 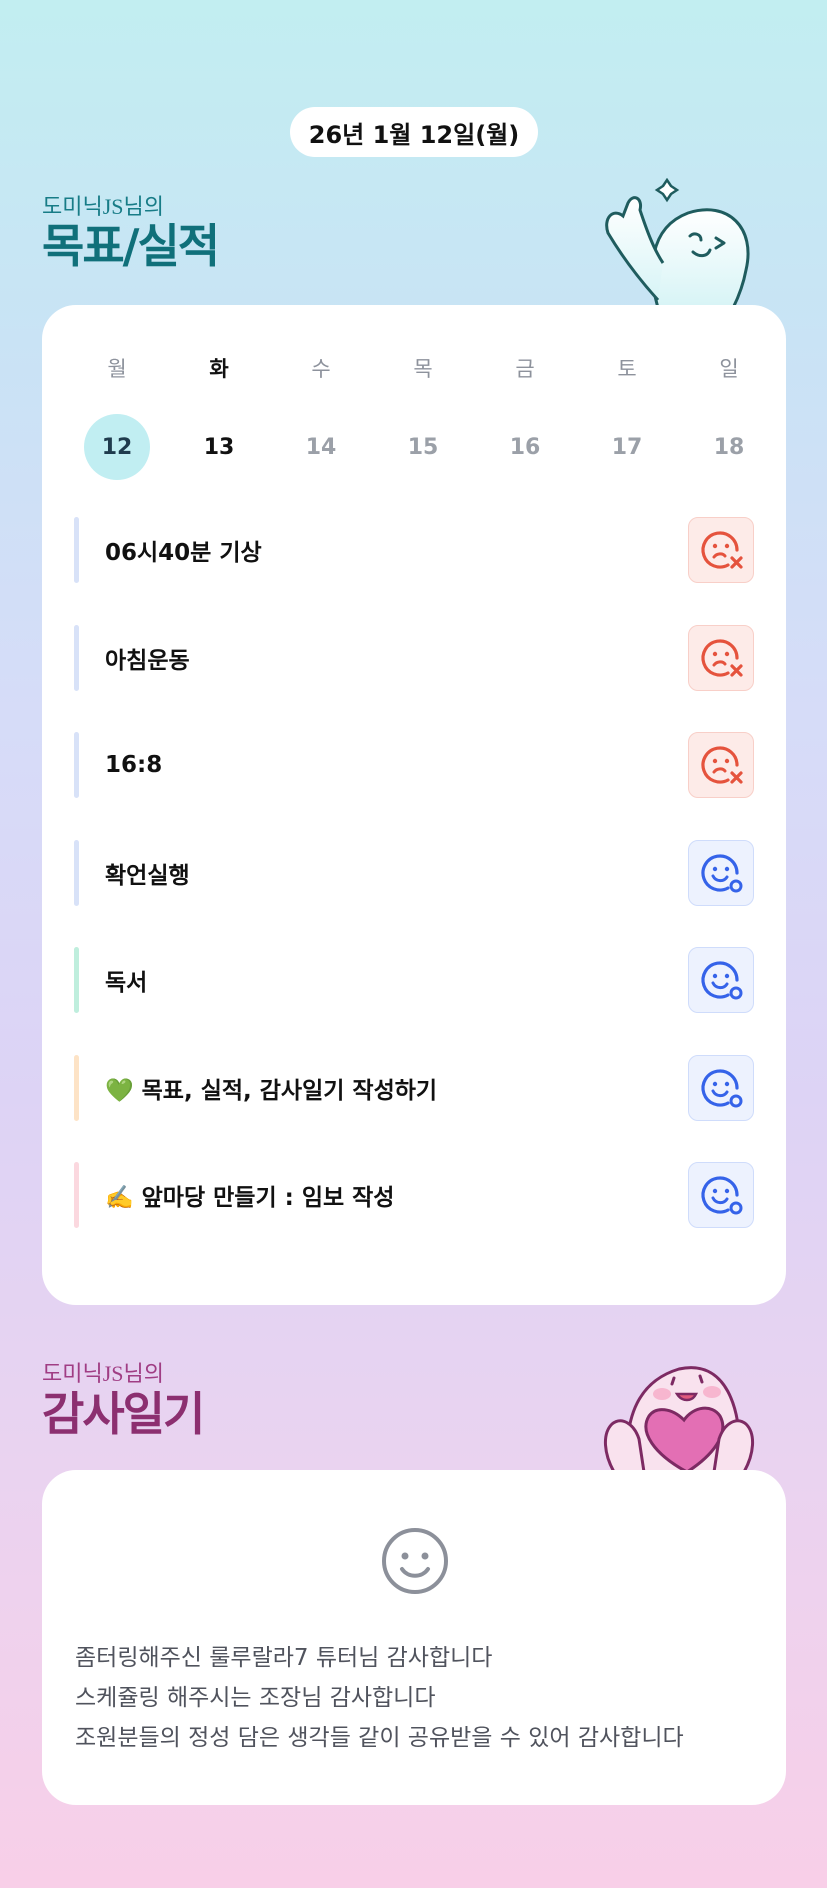 I want to click on weekday-label: 토, so click(x=627, y=369).